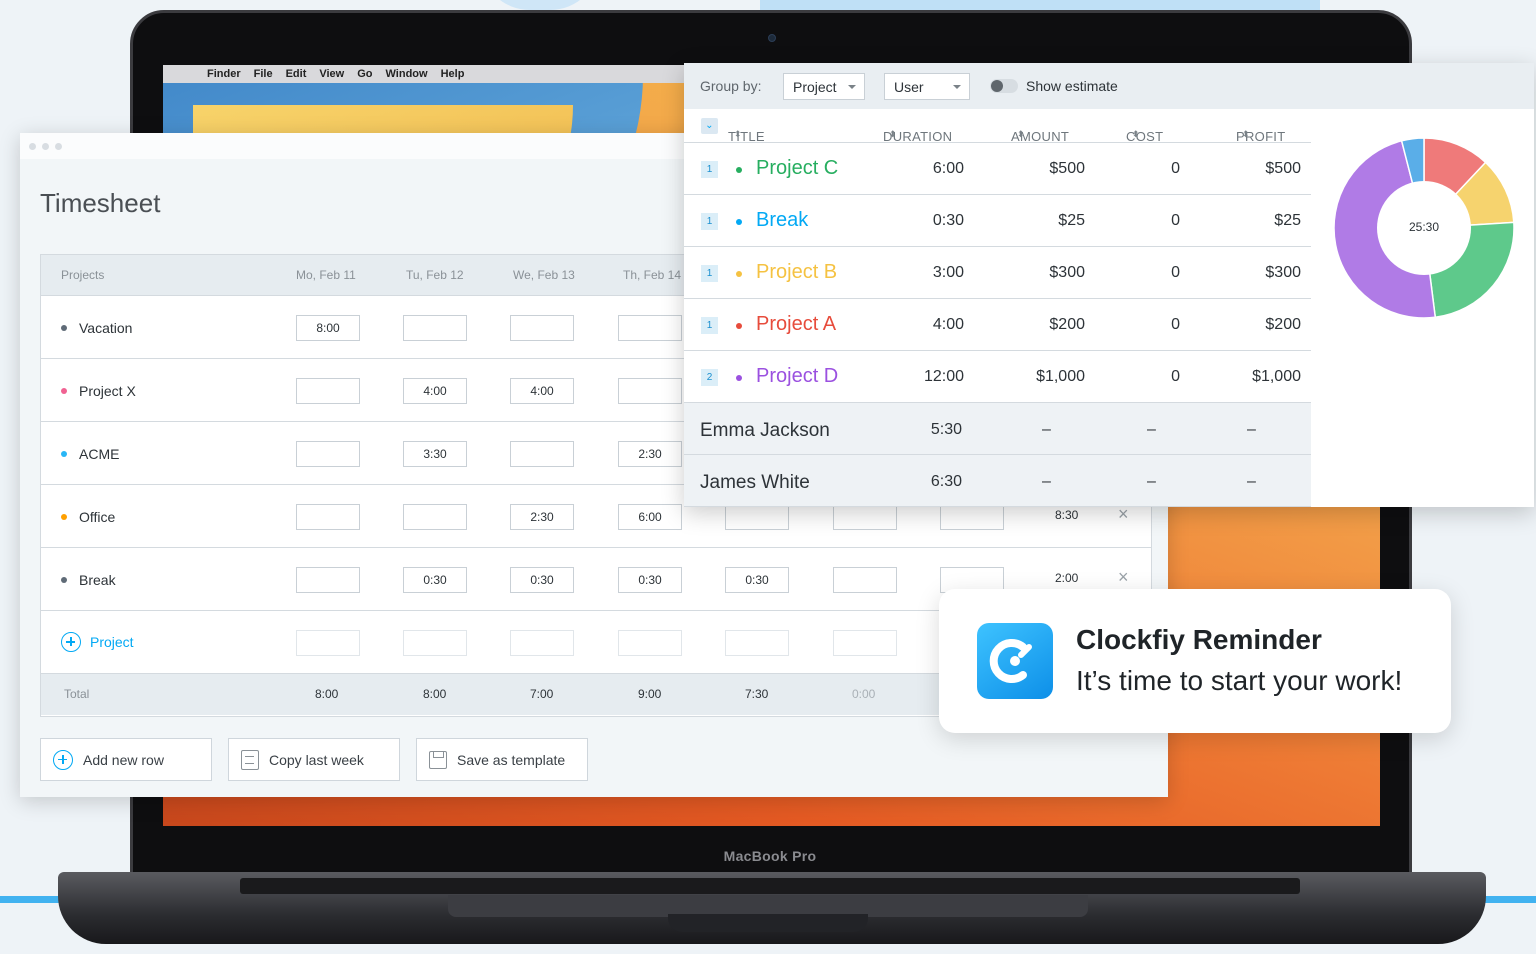 The height and width of the screenshot is (954, 1536). Describe the element at coordinates (997, 221) in the screenshot. I see `report-project-row: 1 Break 0:30 $25 0 $25` at that location.